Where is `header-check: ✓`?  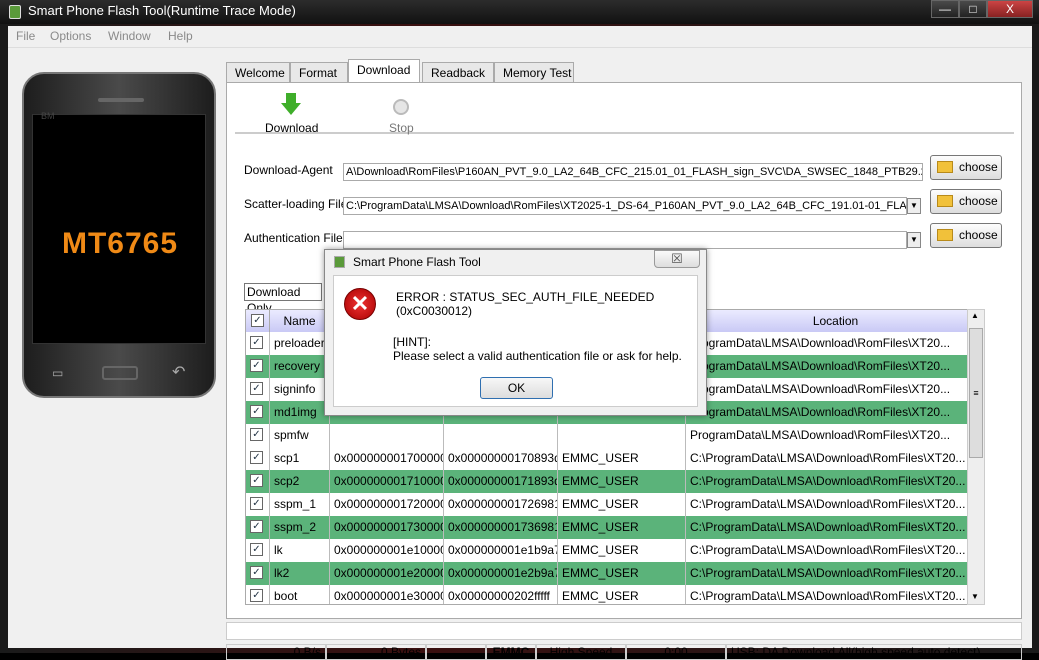
header-check: ✓ is located at coordinates (258, 321).